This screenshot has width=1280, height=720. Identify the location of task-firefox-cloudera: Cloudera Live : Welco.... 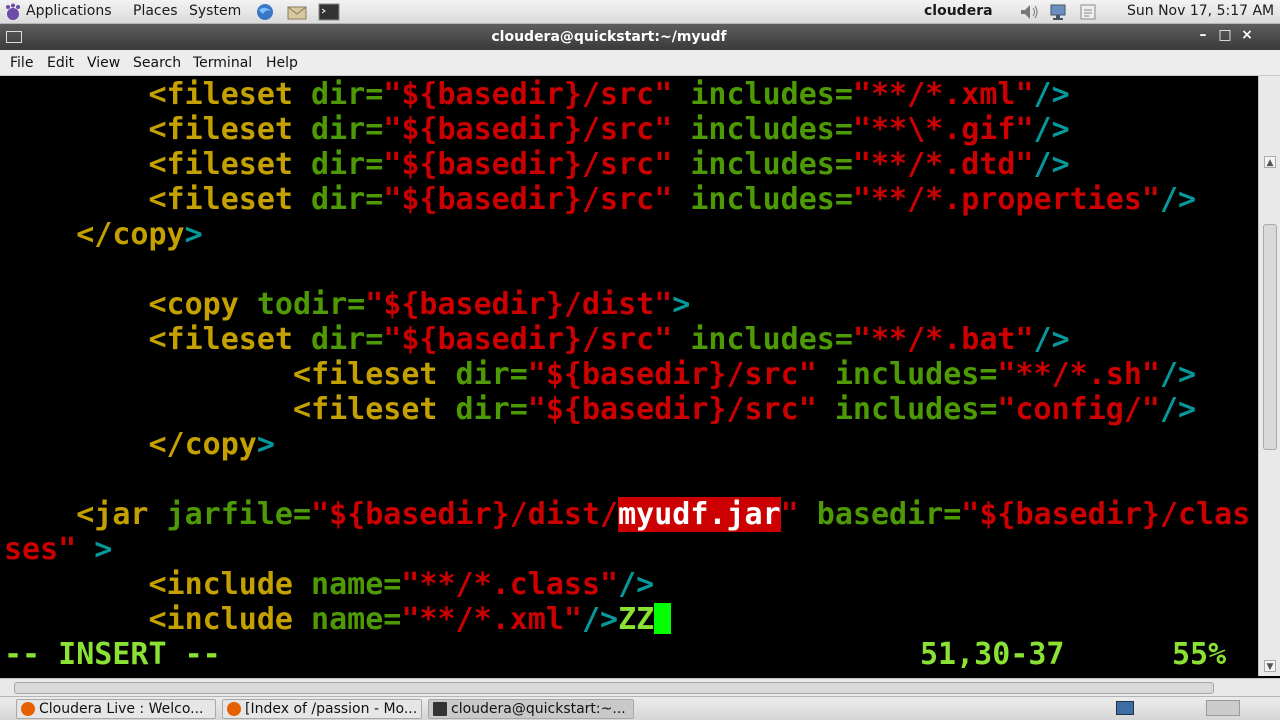
(116, 709).